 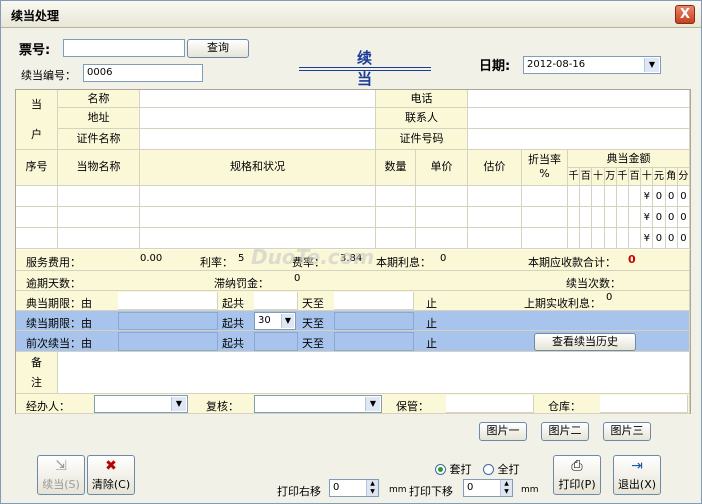 What do you see at coordinates (637, 475) in the screenshot?
I see `exit-button: ⇥ 退出(X)` at bounding box center [637, 475].